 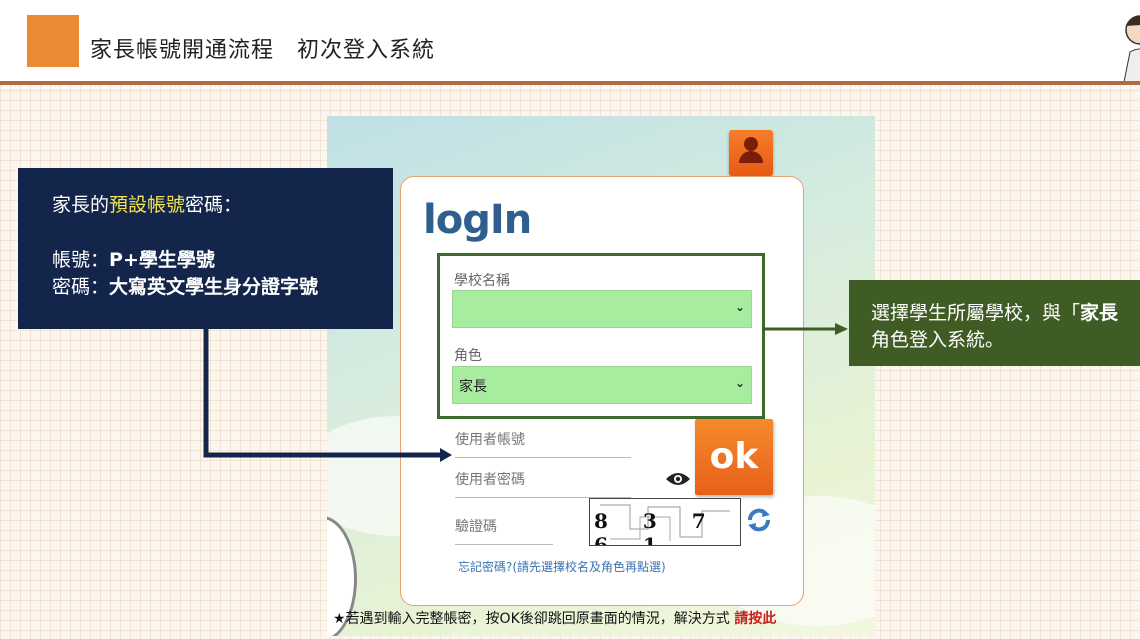 What do you see at coordinates (525, 392) in the screenshot?
I see `callout-arrows` at bounding box center [525, 392].